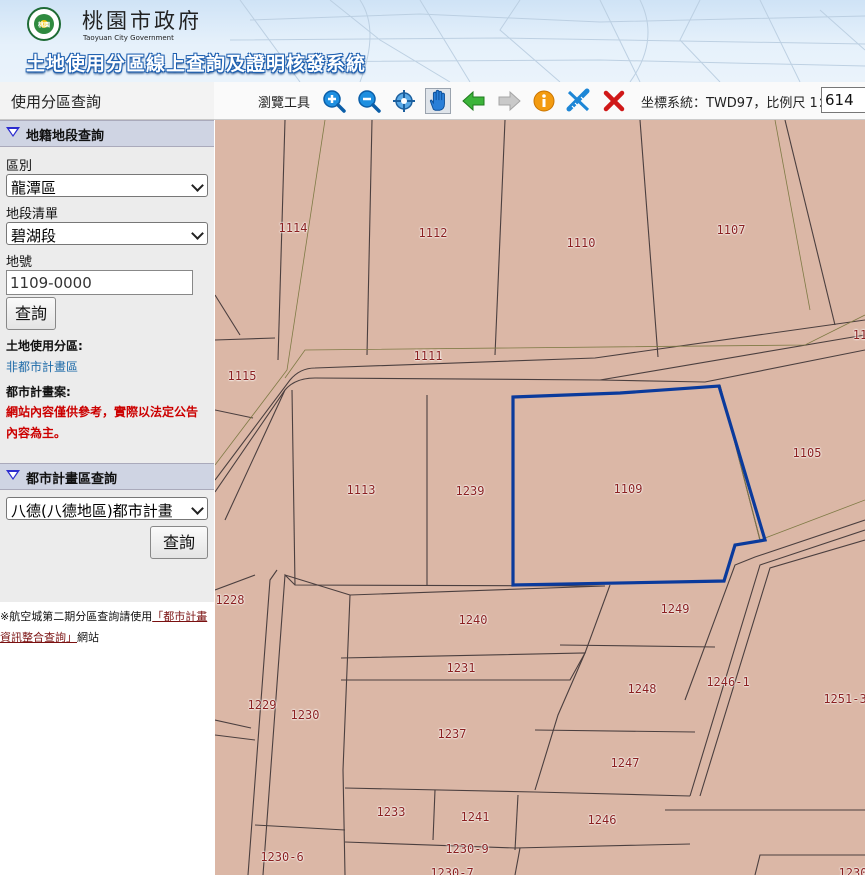 The height and width of the screenshot is (875, 865). Describe the element at coordinates (262, 705) in the screenshot. I see `parcel-label: 1229` at that location.